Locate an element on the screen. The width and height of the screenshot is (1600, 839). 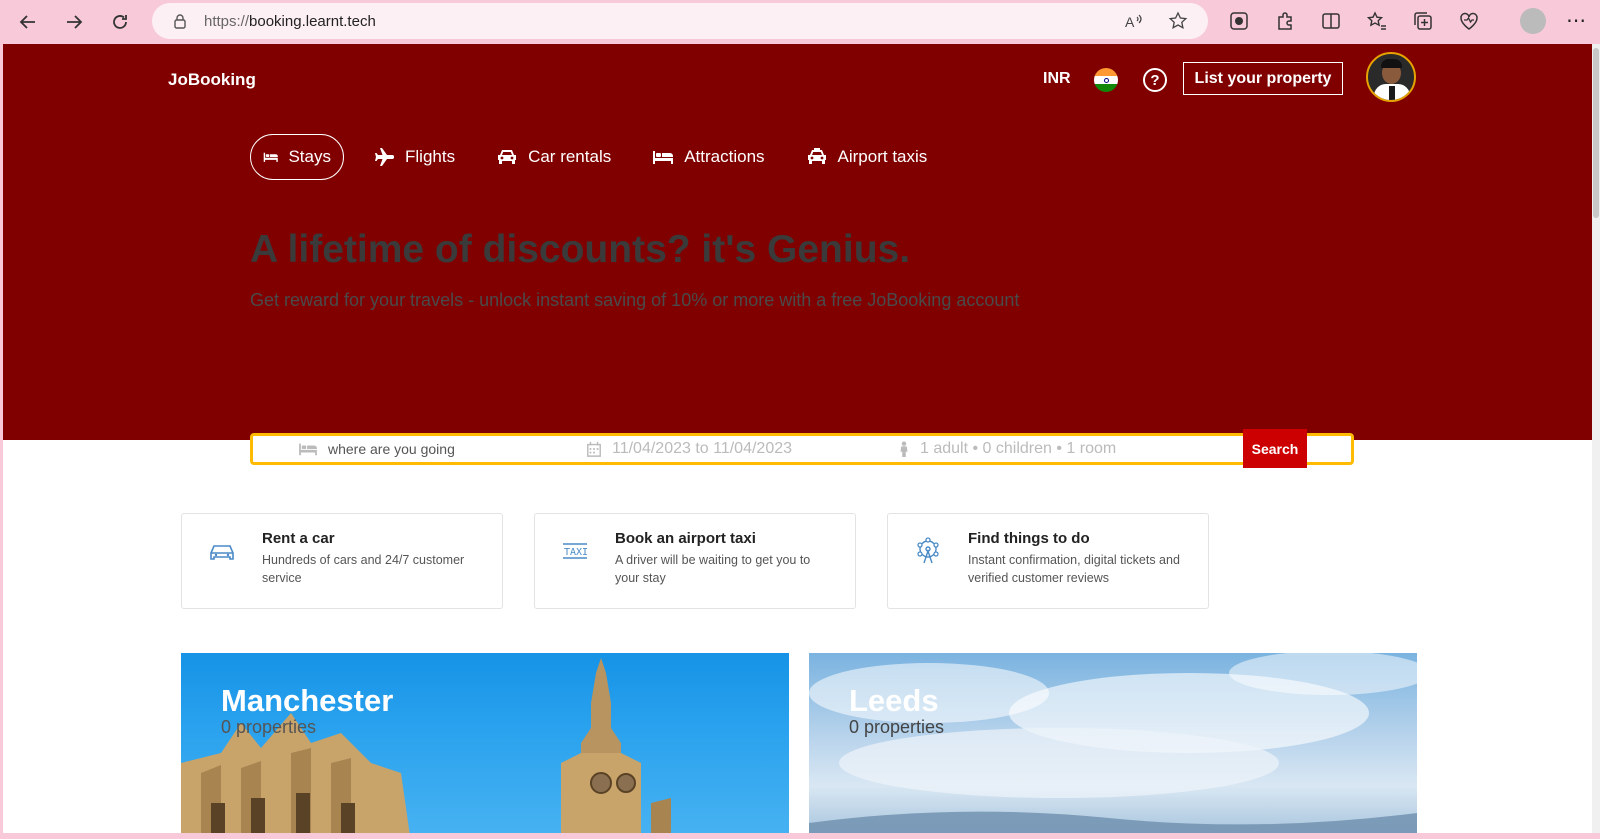
url-host: booking.learnt.tech is located at coordinates (312, 21).